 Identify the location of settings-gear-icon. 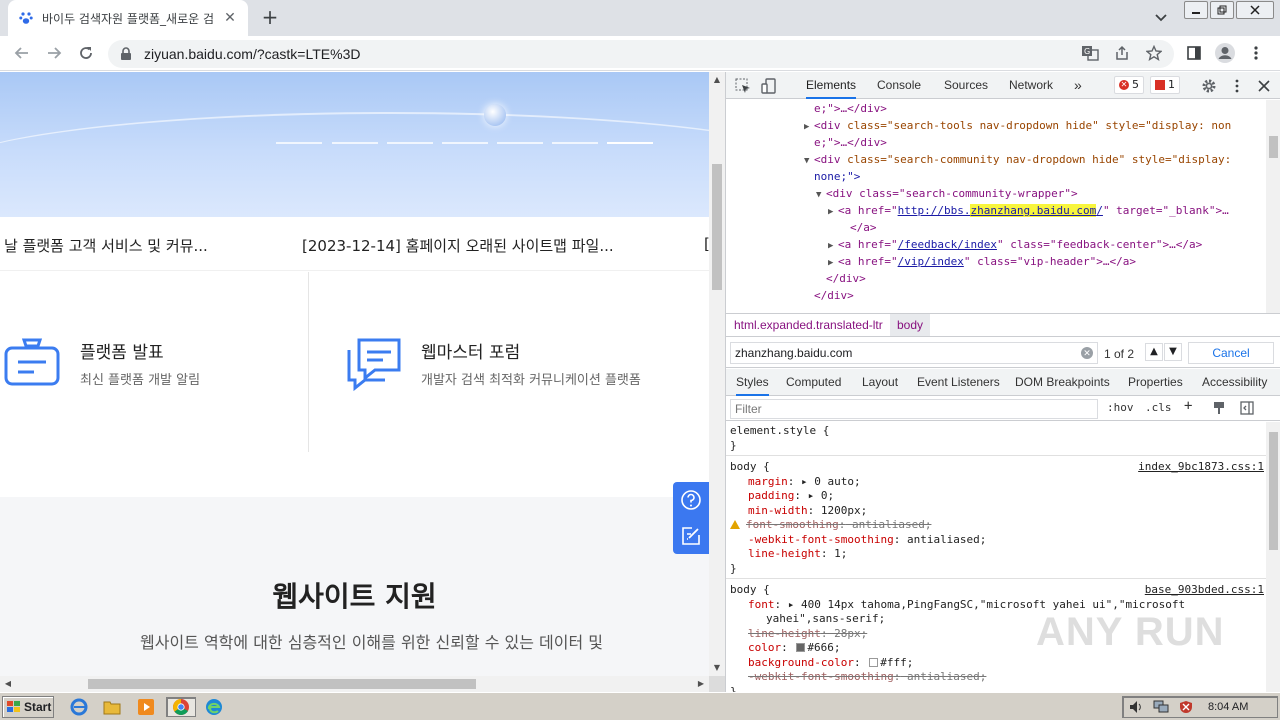
(1209, 86).